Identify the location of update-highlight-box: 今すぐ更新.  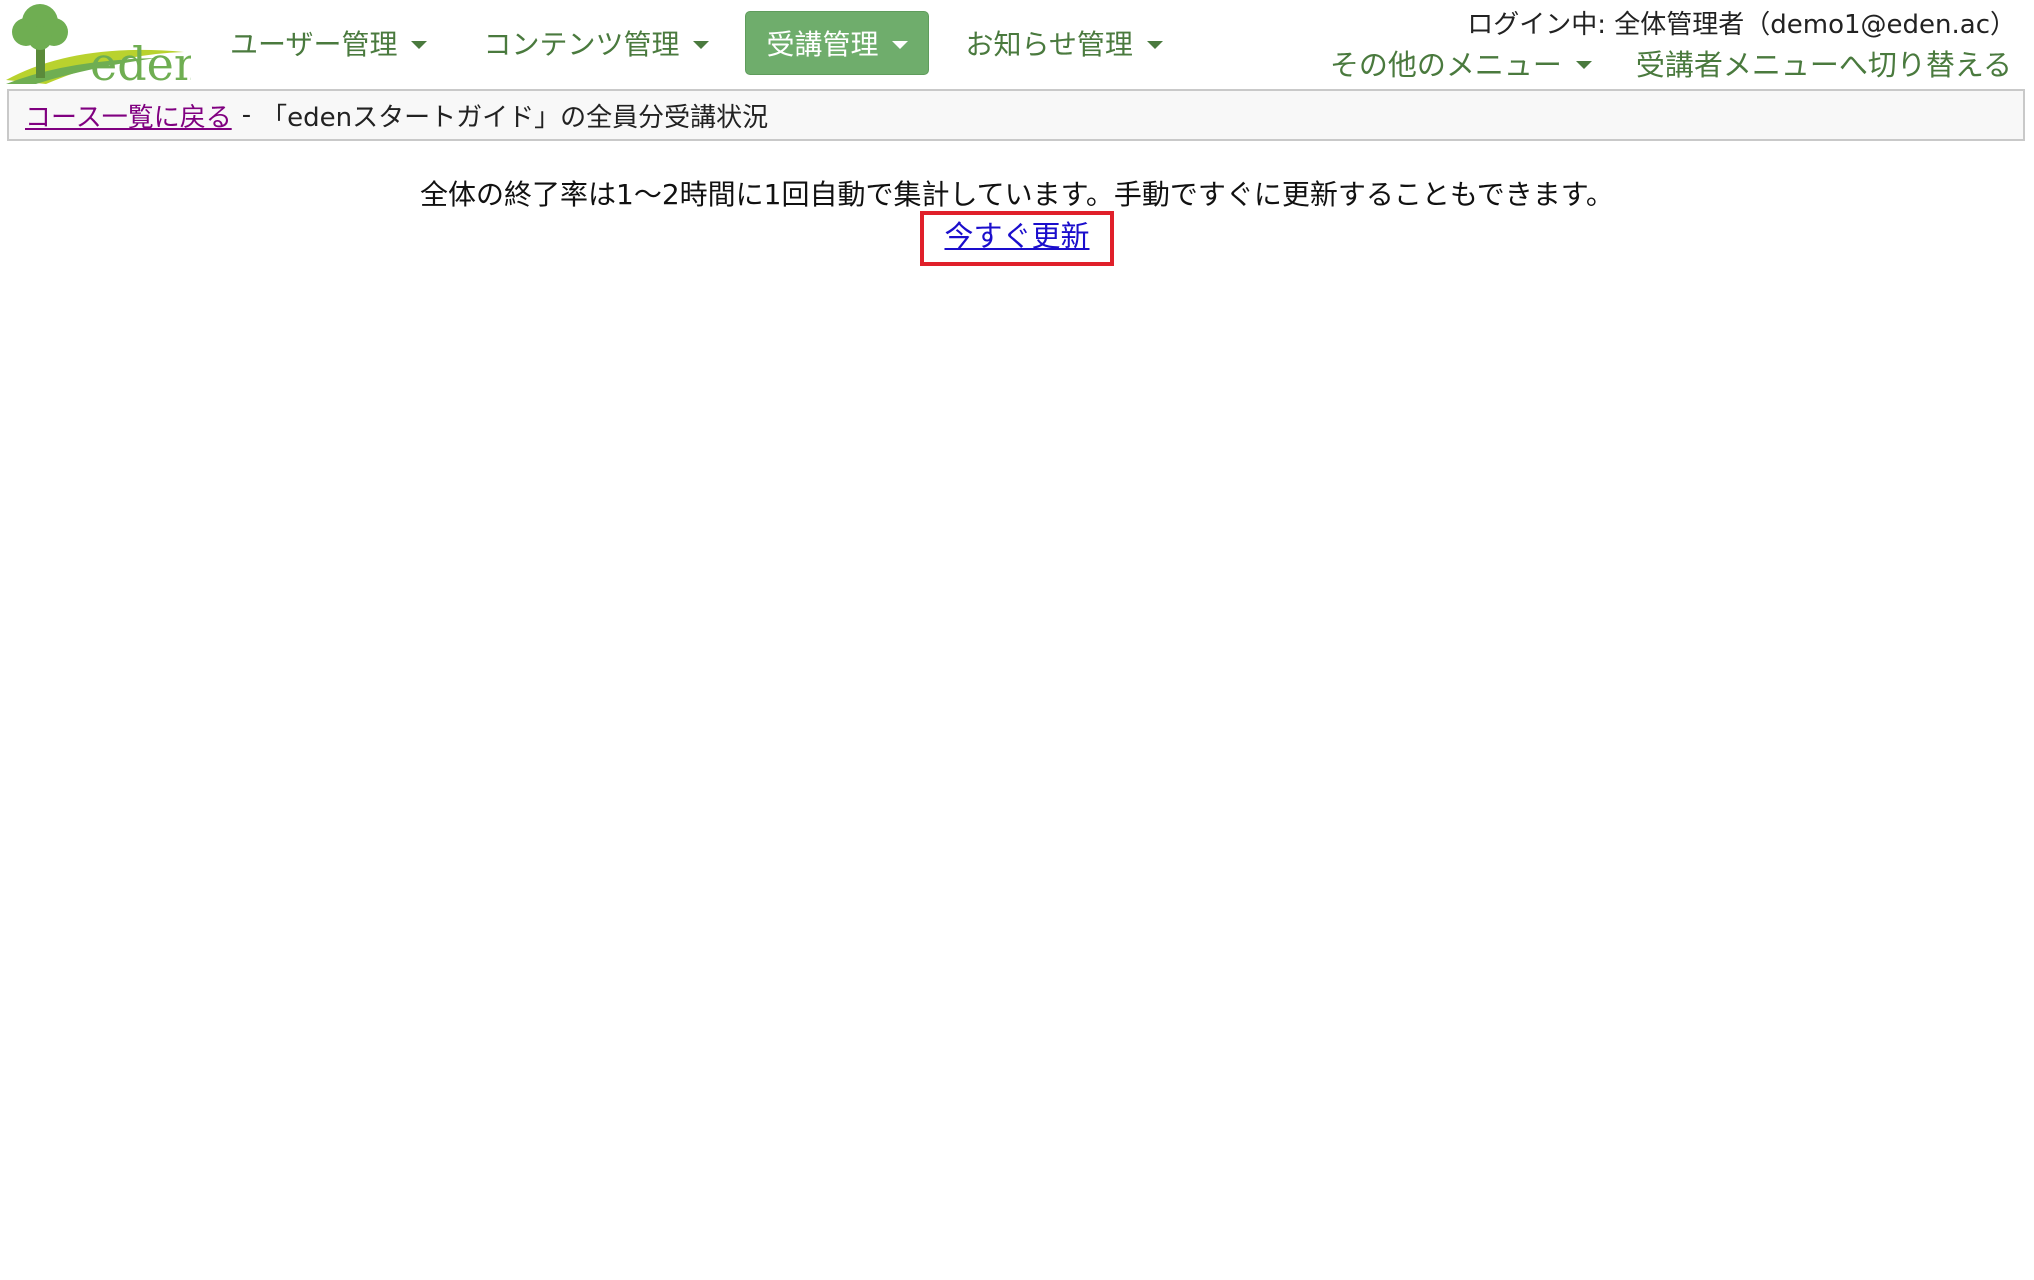
(1017, 238).